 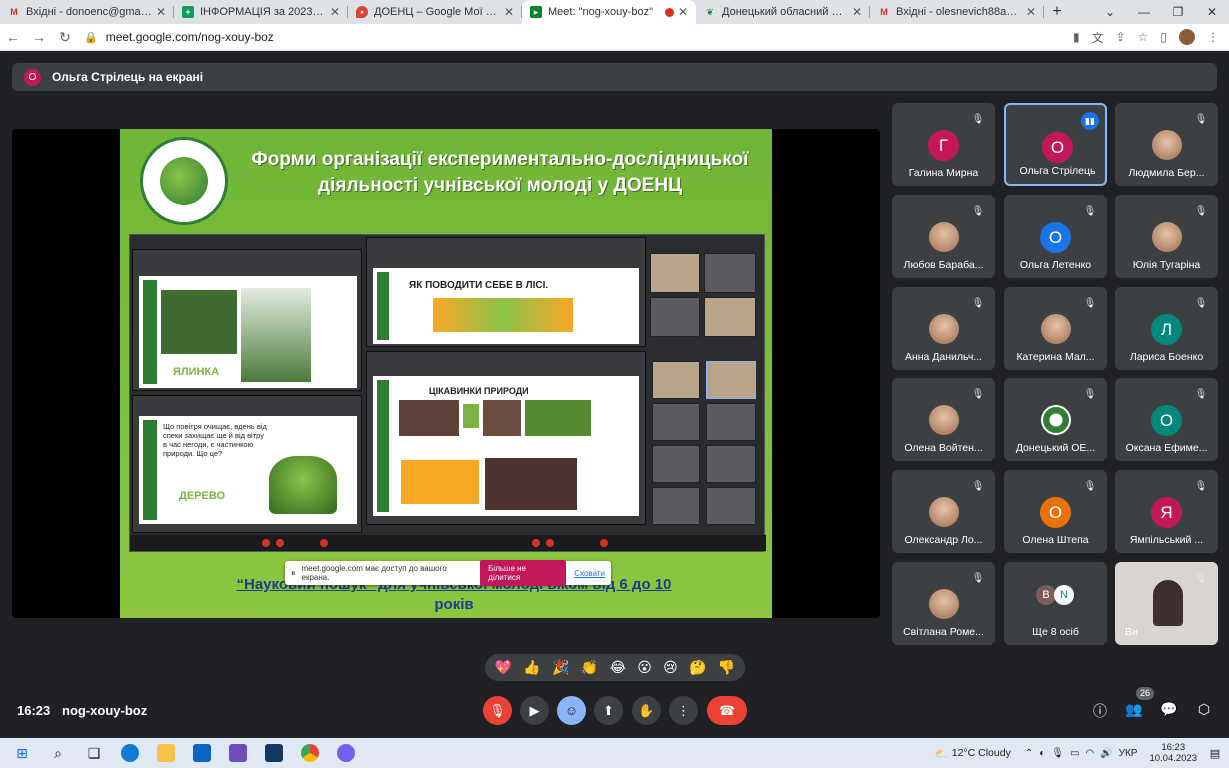 I want to click on lock-icon: 🔒, so click(x=91, y=37).